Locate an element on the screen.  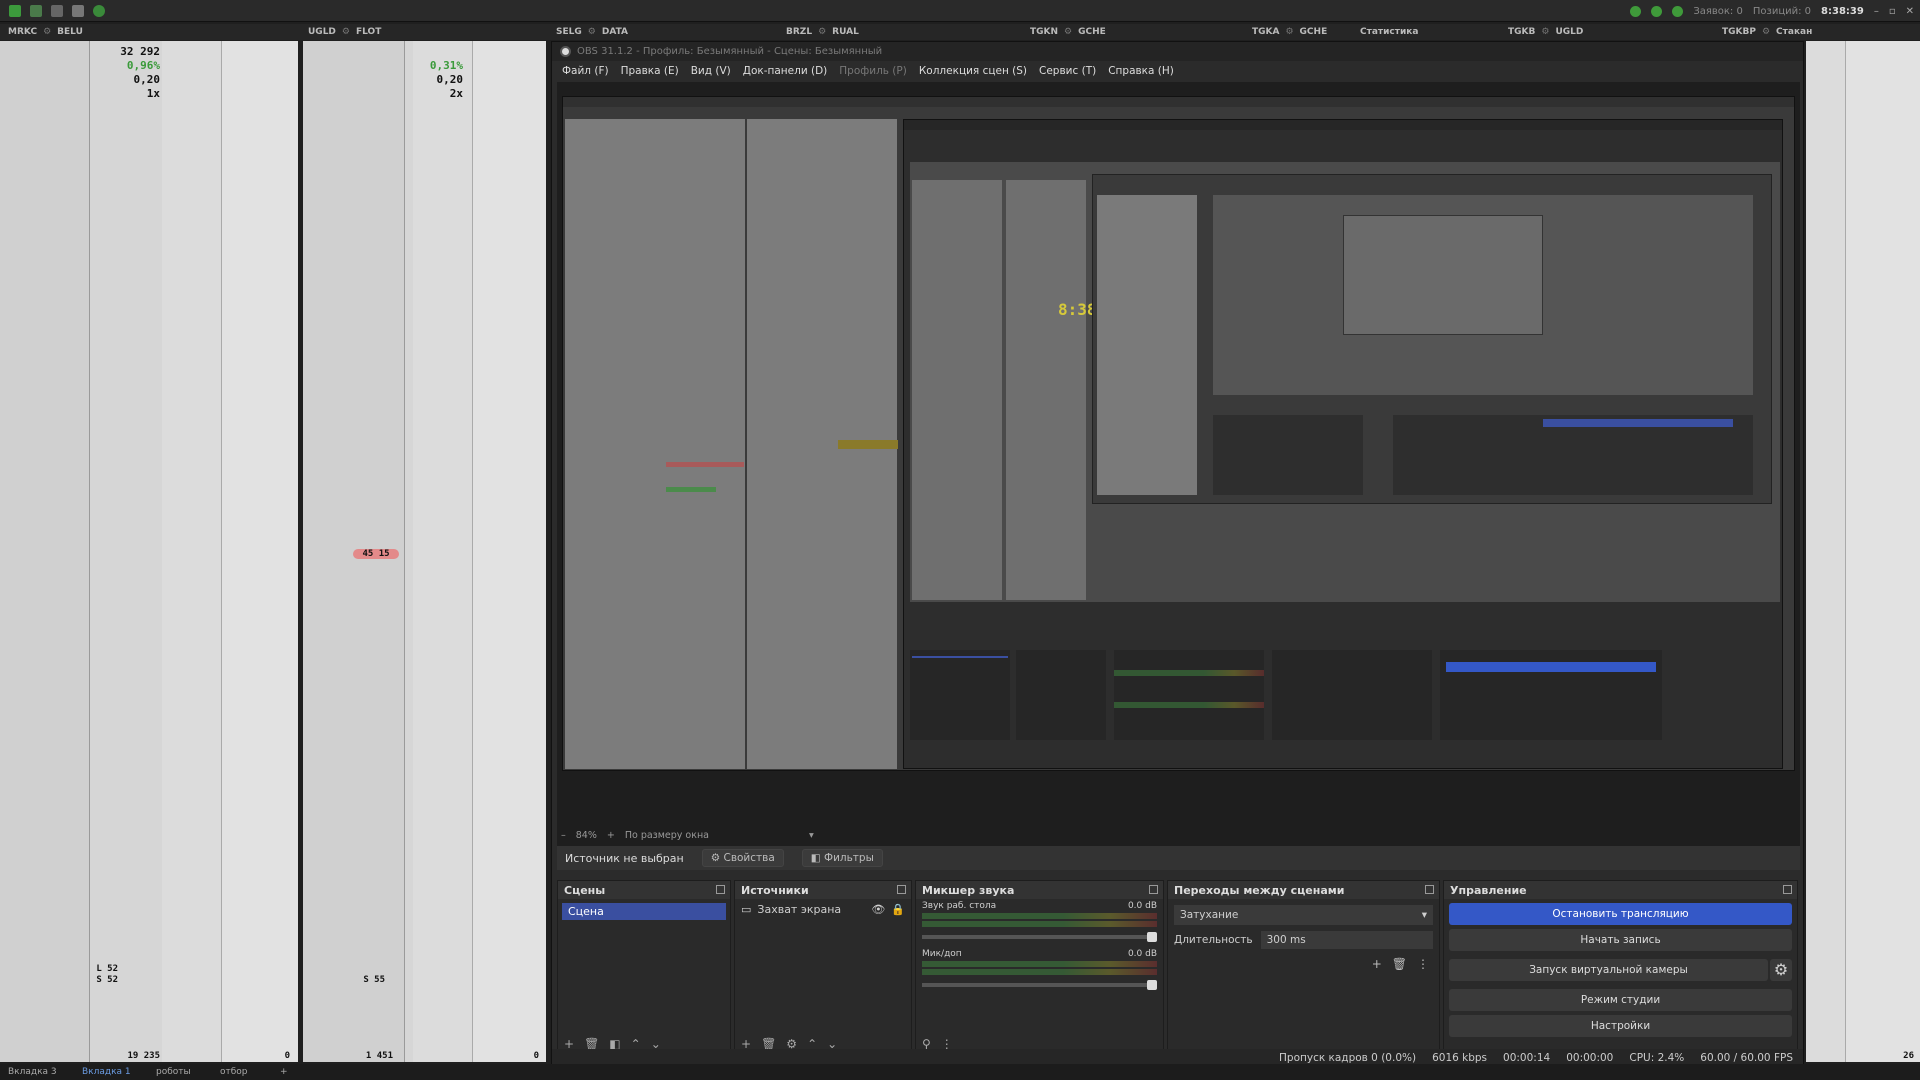
workspace-tab: Вкладка 1 is located at coordinates (106, 1072).